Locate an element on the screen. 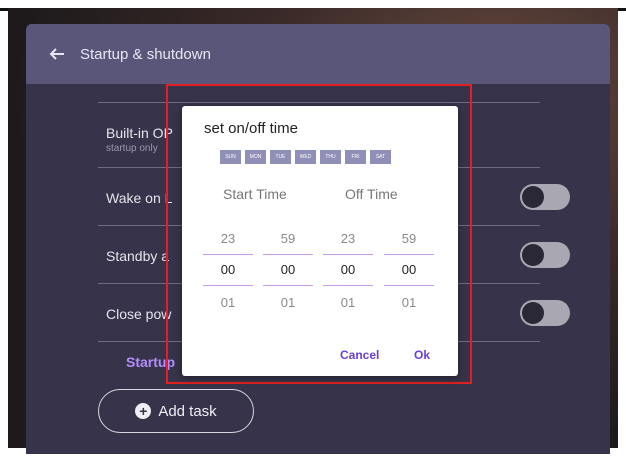  cancel-button: Cancel is located at coordinates (359, 355).